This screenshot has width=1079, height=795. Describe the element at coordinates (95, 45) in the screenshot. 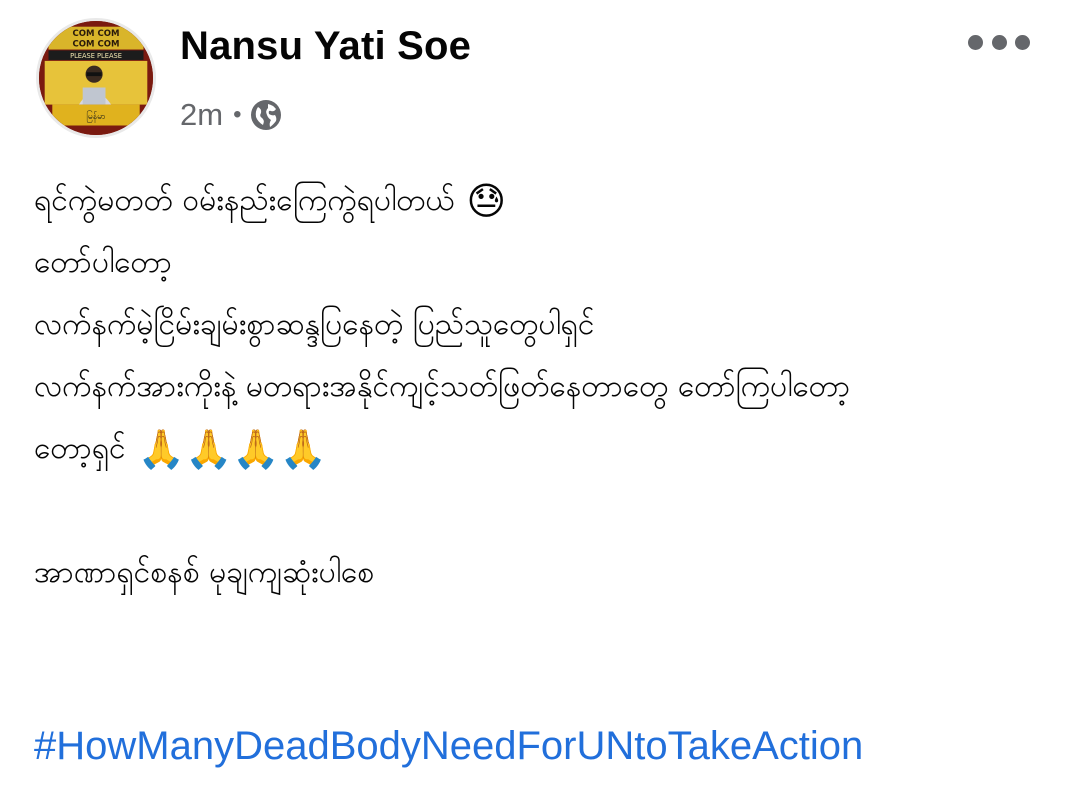

I see `avatar-sign-top-2: COM COM` at that location.